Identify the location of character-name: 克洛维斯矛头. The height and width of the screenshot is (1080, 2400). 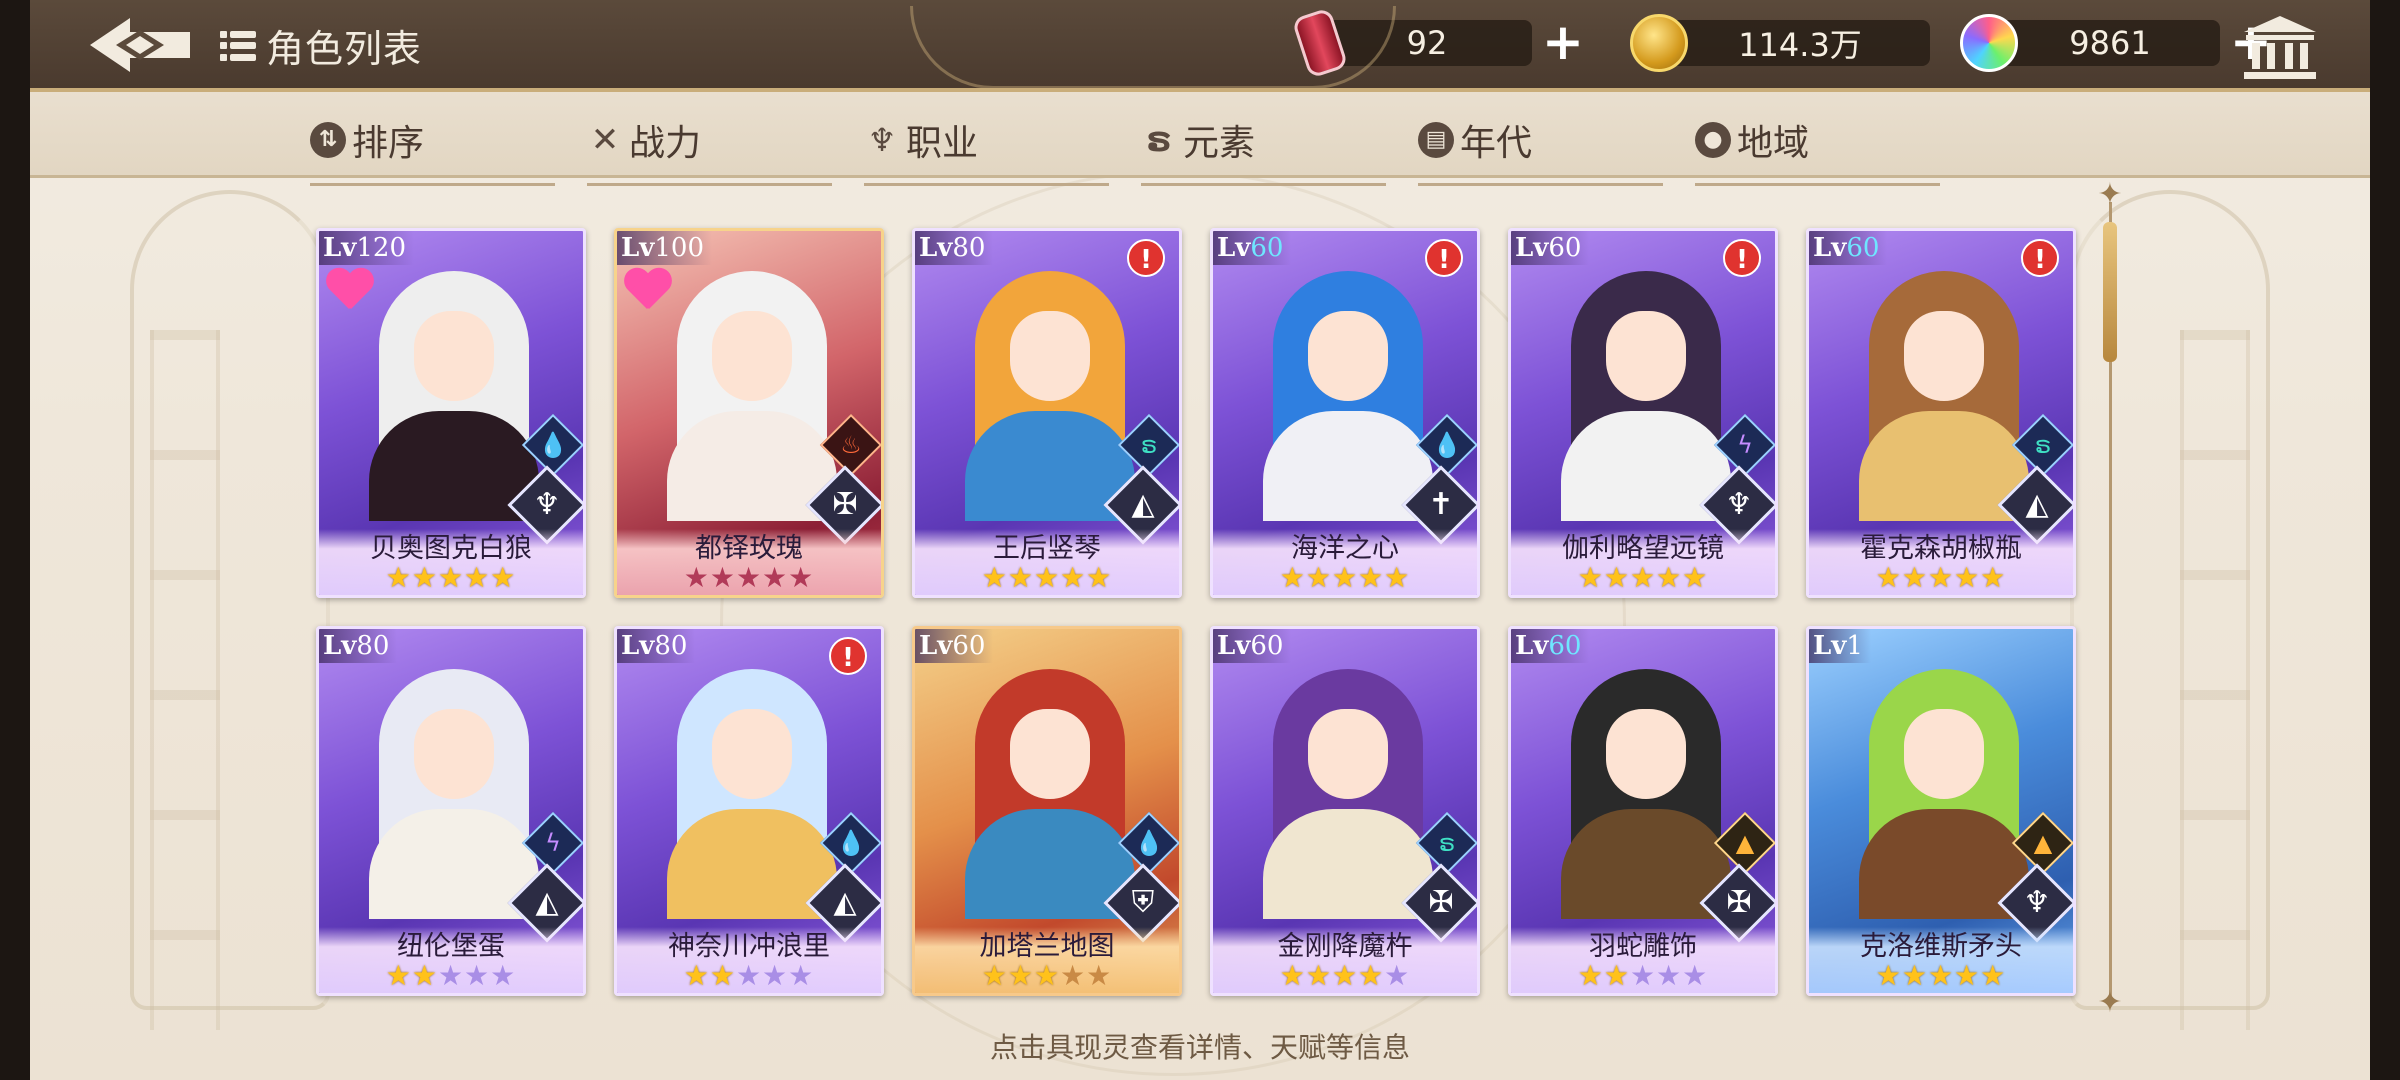
(1941, 946).